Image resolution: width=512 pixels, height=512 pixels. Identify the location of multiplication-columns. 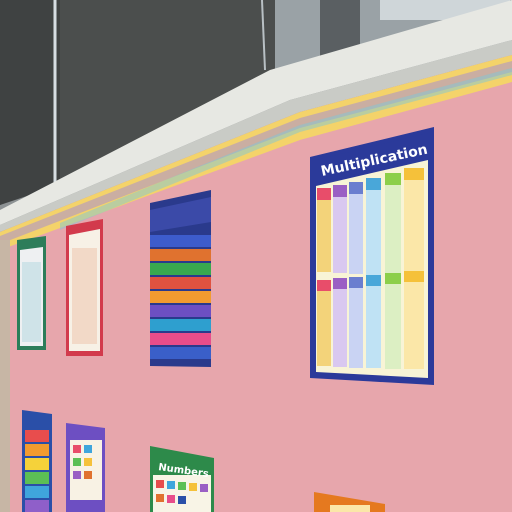
(370, 268).